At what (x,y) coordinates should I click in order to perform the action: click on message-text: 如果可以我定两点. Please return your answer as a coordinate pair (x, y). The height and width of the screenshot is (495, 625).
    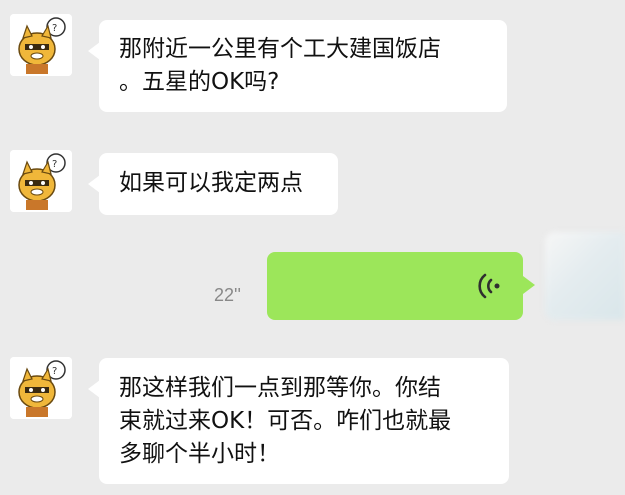
    Looking at the image, I should click on (211, 183).